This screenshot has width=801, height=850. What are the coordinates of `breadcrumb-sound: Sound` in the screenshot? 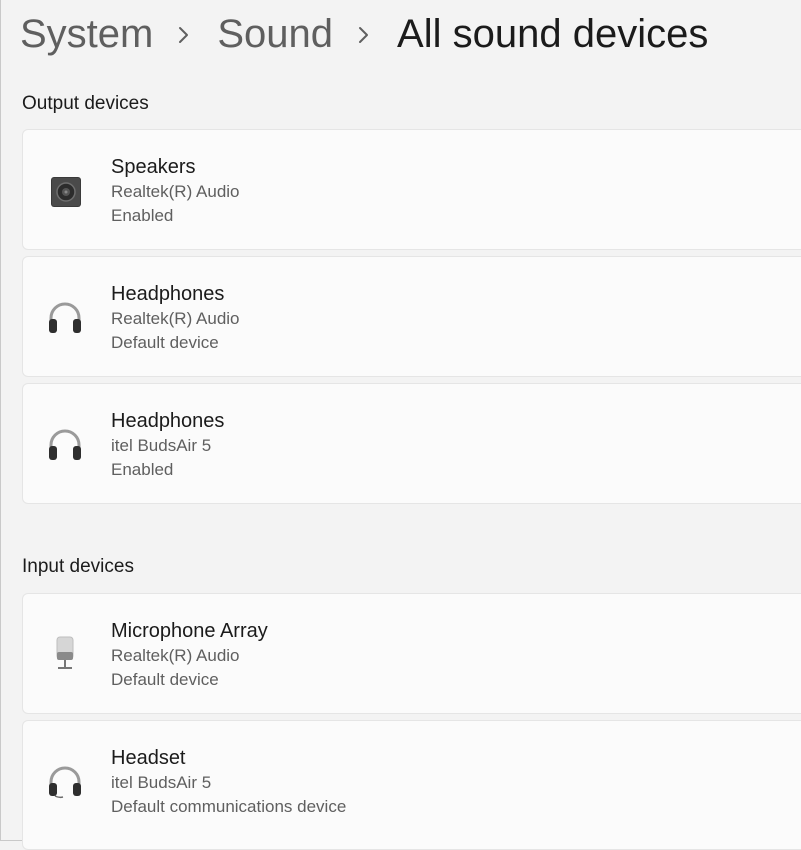 It's located at (275, 34).